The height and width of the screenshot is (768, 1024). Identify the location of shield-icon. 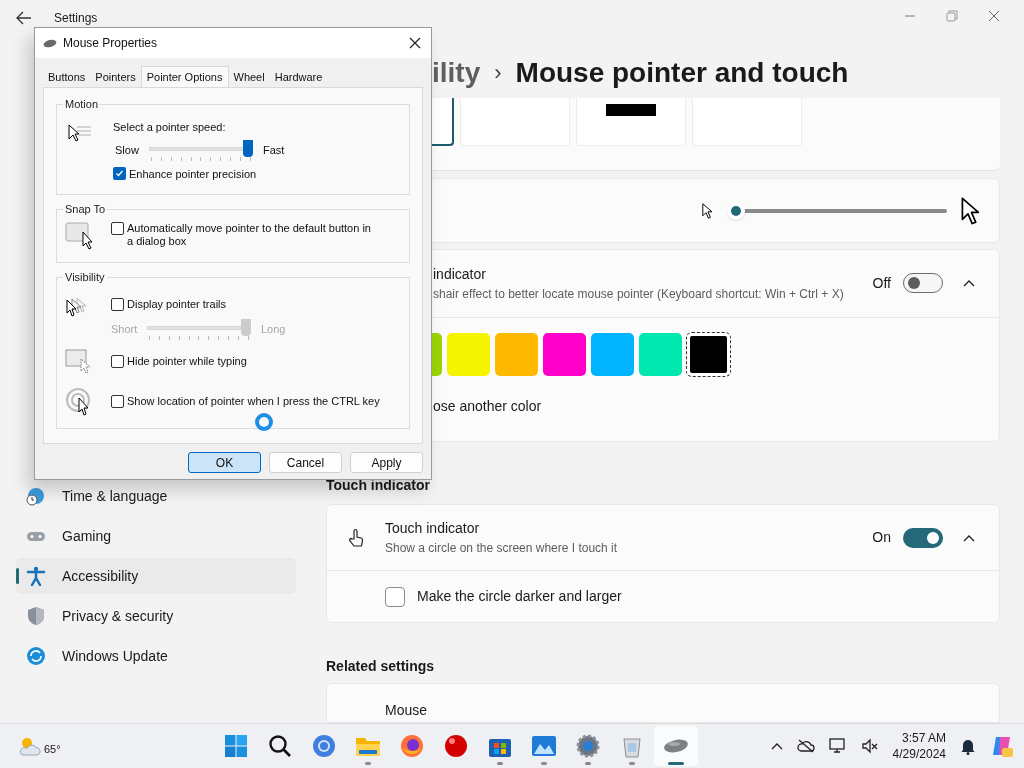
(36, 616).